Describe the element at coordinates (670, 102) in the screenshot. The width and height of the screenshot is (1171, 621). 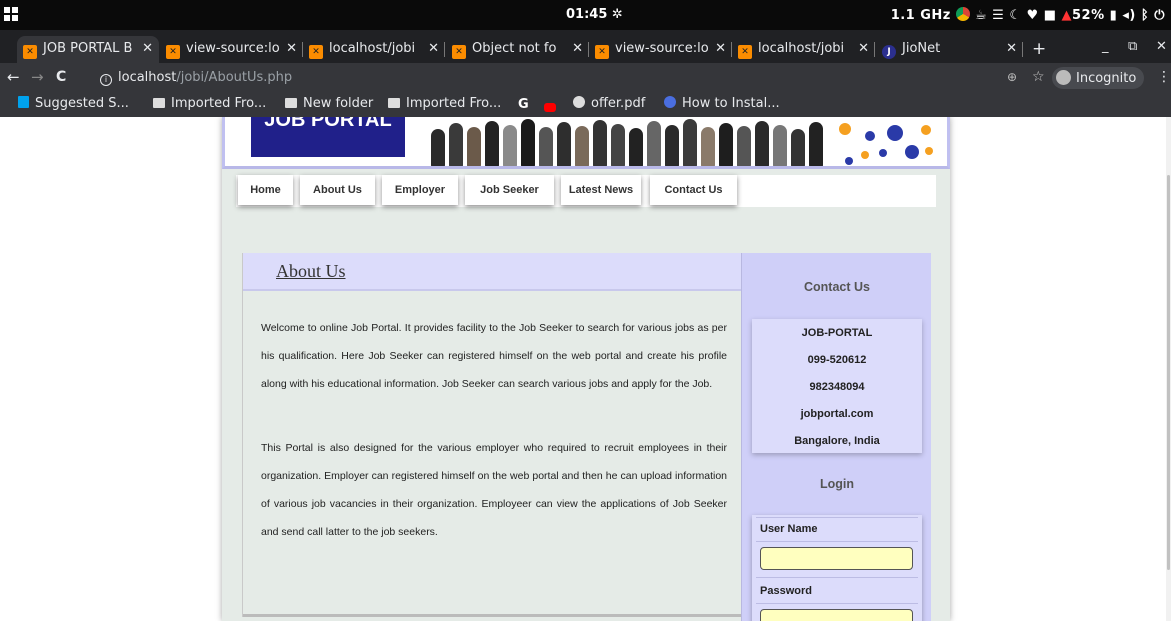
I see `globe-blue-icon` at that location.